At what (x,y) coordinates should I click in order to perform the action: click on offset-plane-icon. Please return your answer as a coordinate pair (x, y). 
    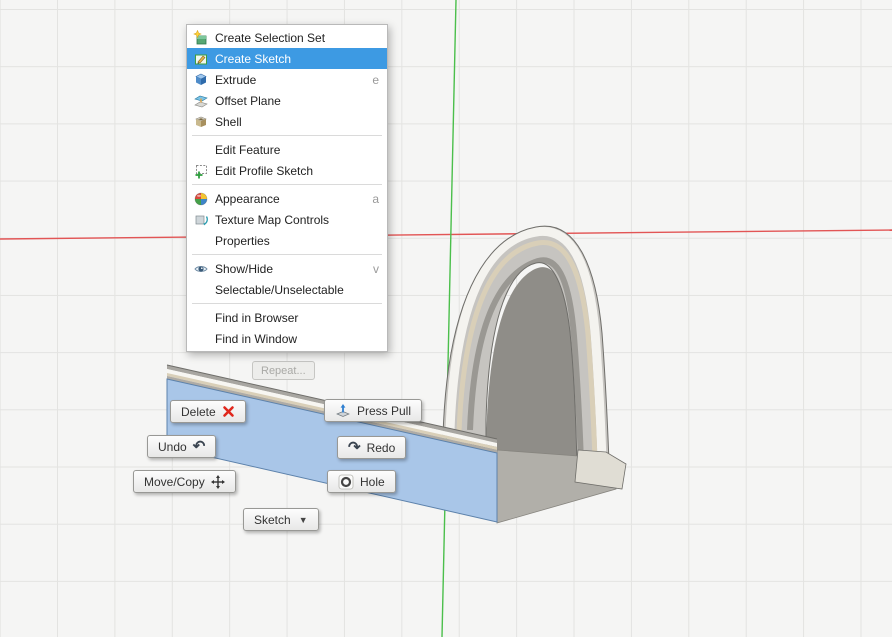
    Looking at the image, I should click on (201, 101).